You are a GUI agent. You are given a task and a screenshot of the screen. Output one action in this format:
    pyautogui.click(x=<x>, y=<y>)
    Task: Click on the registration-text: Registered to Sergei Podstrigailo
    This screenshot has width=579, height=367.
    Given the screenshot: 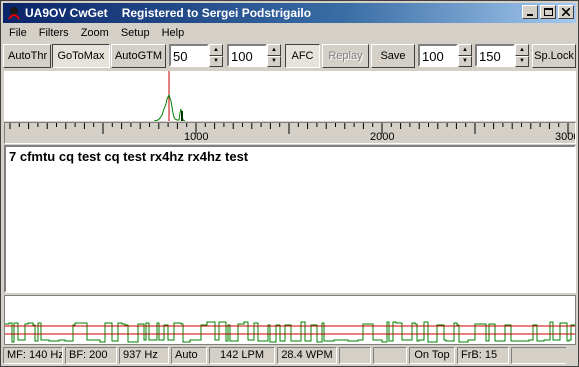 What is the action you would take?
    pyautogui.click(x=216, y=13)
    